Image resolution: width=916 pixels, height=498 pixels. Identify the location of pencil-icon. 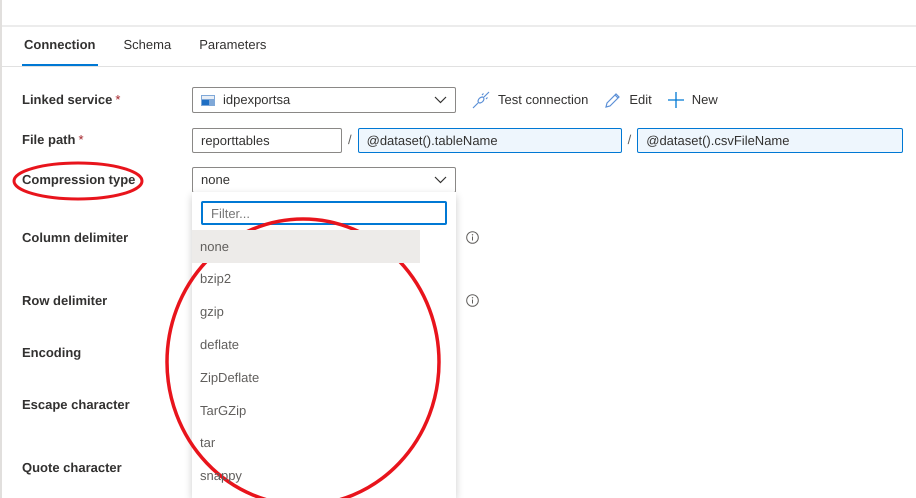
(613, 100).